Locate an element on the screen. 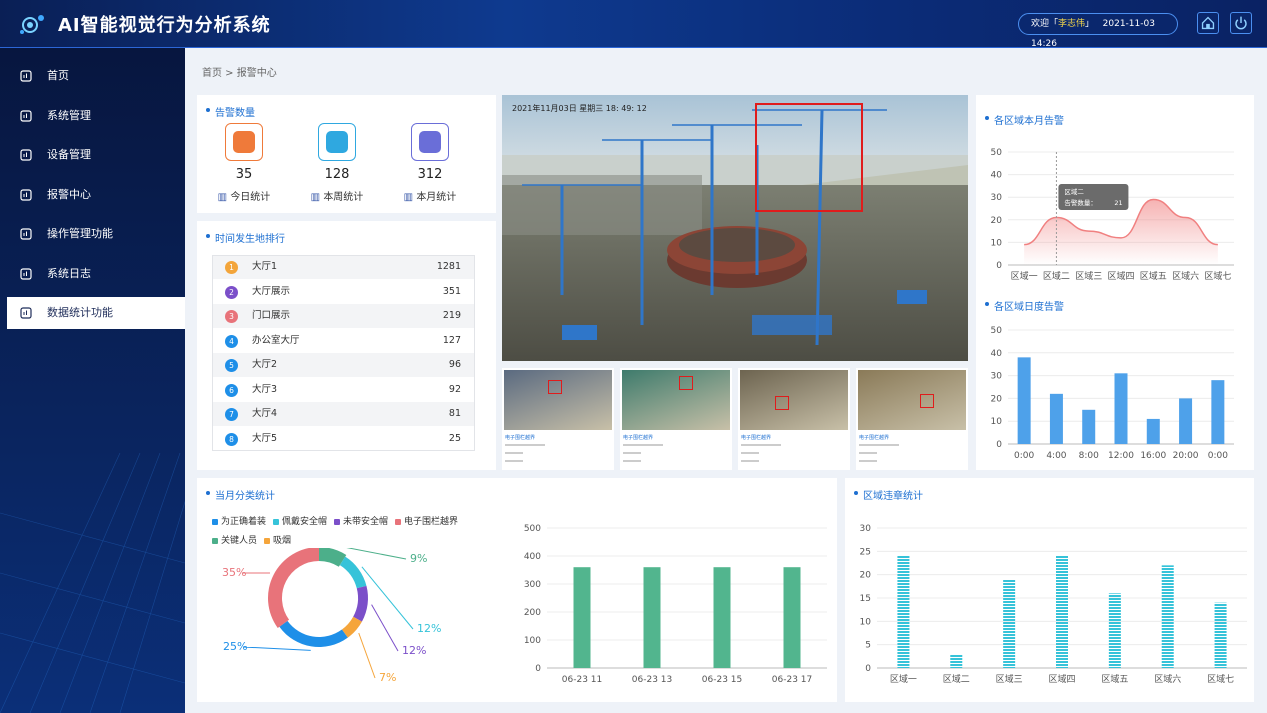 Image resolution: width=1267 pixels, height=713 pixels. x-tick-label: 06-23 17 is located at coordinates (792, 680).